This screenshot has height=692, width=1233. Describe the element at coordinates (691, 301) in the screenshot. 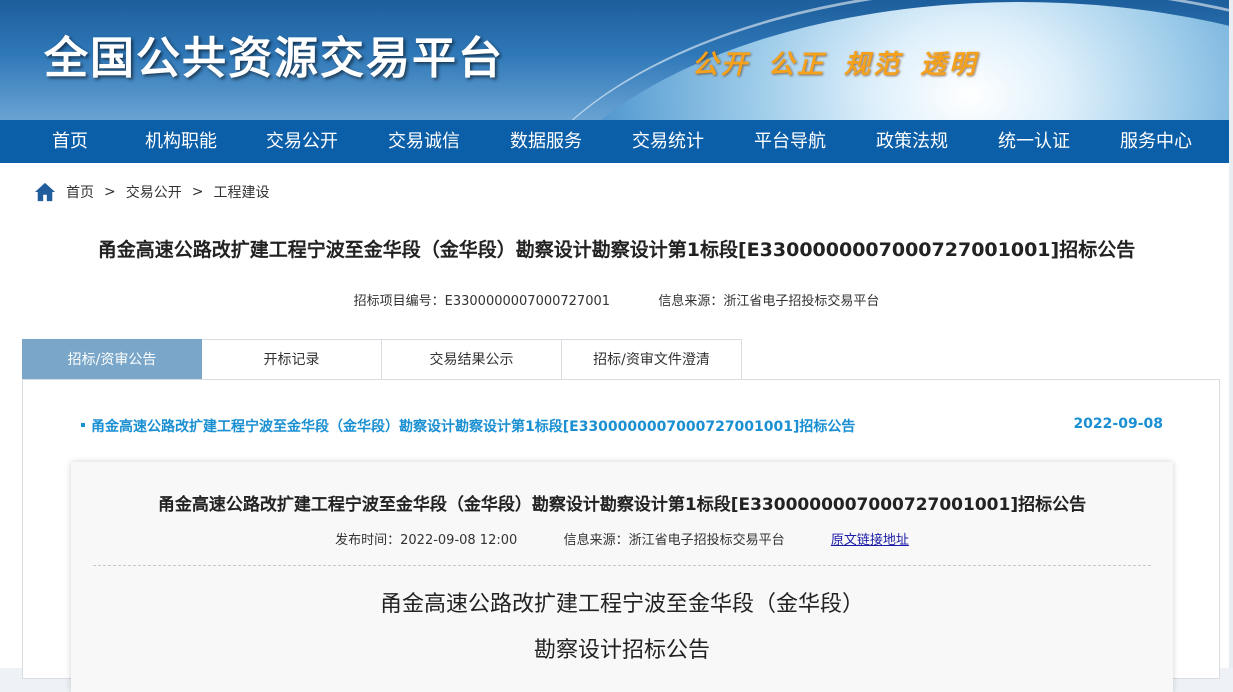

I see `source-label: 信息来源：` at that location.